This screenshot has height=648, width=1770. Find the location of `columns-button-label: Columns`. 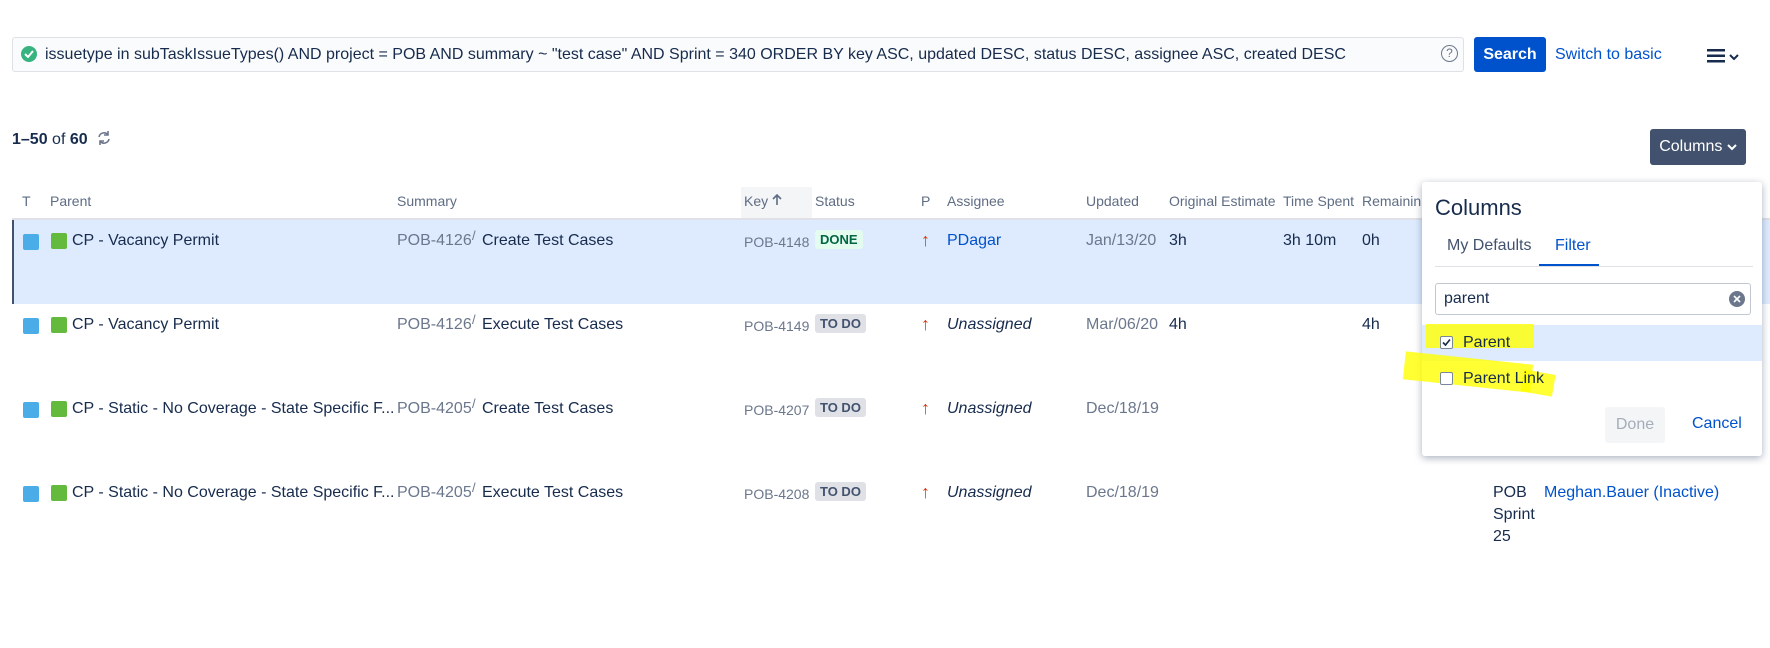

columns-button-label: Columns is located at coordinates (1691, 146).